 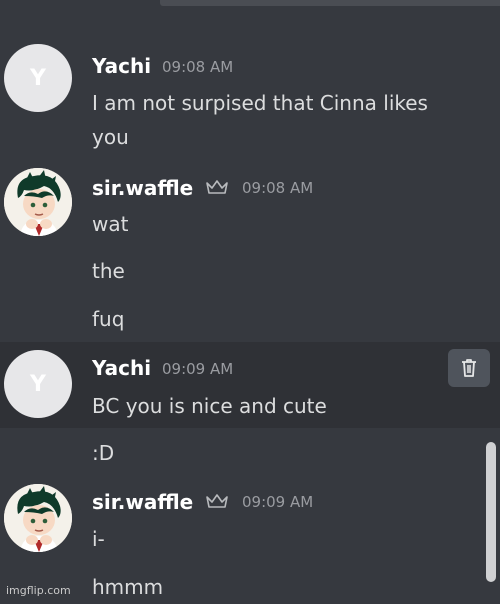 What do you see at coordinates (103, 453) in the screenshot?
I see `message-text: :D` at bounding box center [103, 453].